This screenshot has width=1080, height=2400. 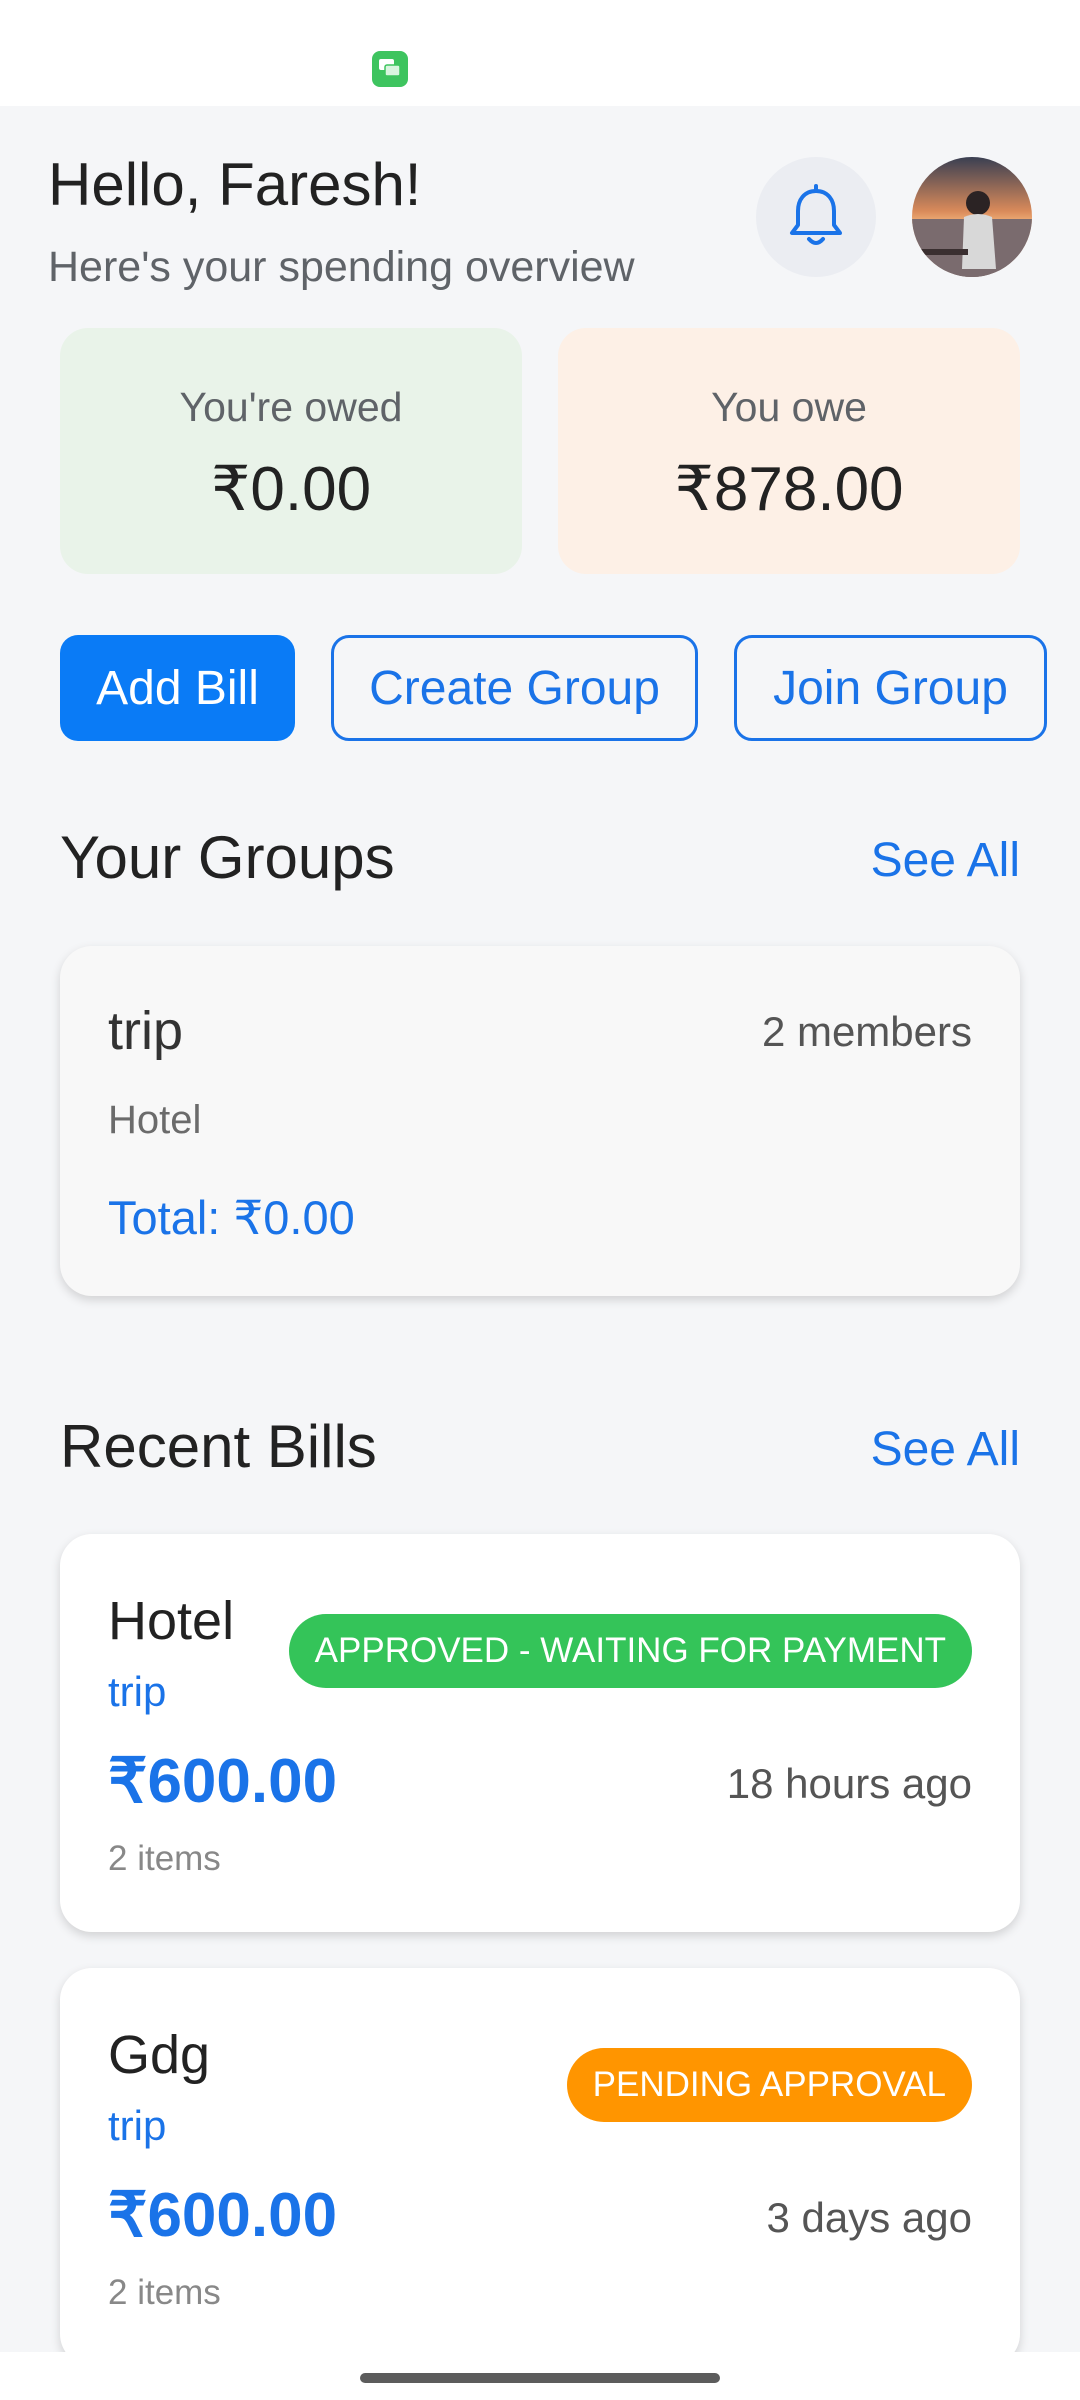 What do you see at coordinates (945, 1449) in the screenshot?
I see `bills-see-all-link: See All` at bounding box center [945, 1449].